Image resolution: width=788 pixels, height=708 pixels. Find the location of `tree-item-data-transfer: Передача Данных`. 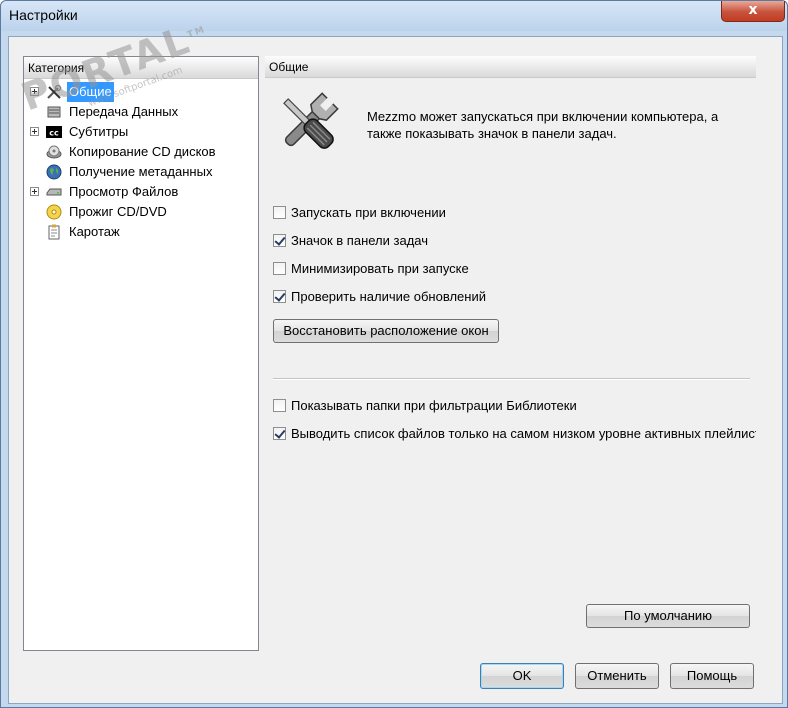

tree-item-data-transfer: Передача Данных is located at coordinates (139, 112).